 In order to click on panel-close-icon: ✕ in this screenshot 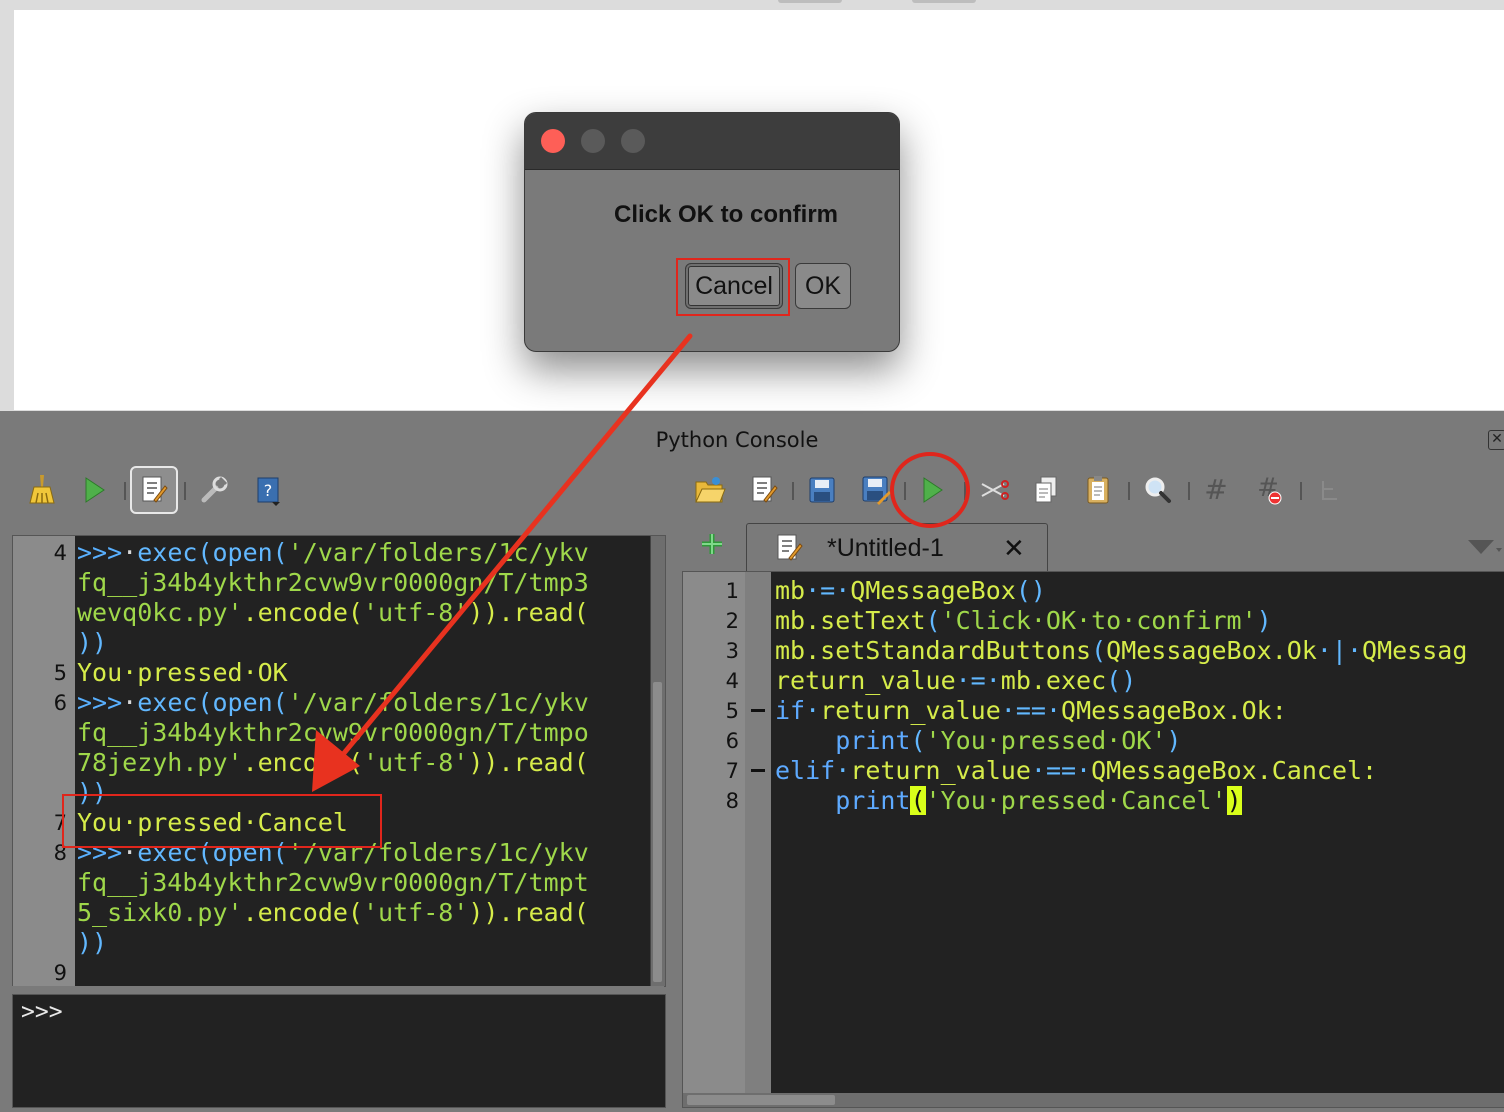, I will do `click(1496, 440)`.